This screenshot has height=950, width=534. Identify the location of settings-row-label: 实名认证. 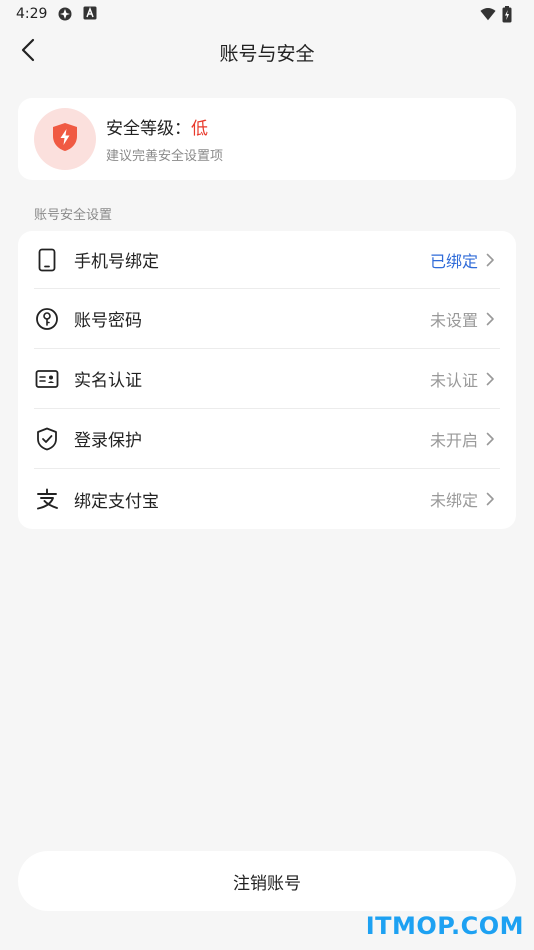
(108, 381).